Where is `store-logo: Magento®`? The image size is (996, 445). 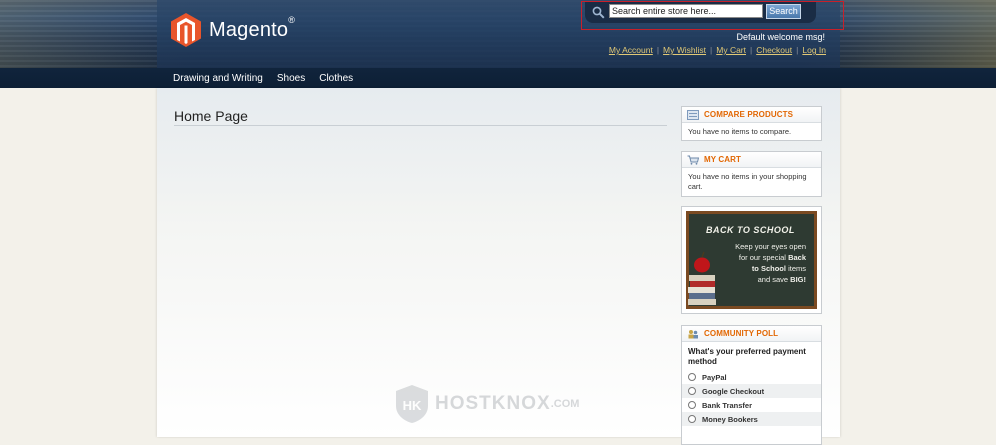 store-logo: Magento® is located at coordinates (233, 30).